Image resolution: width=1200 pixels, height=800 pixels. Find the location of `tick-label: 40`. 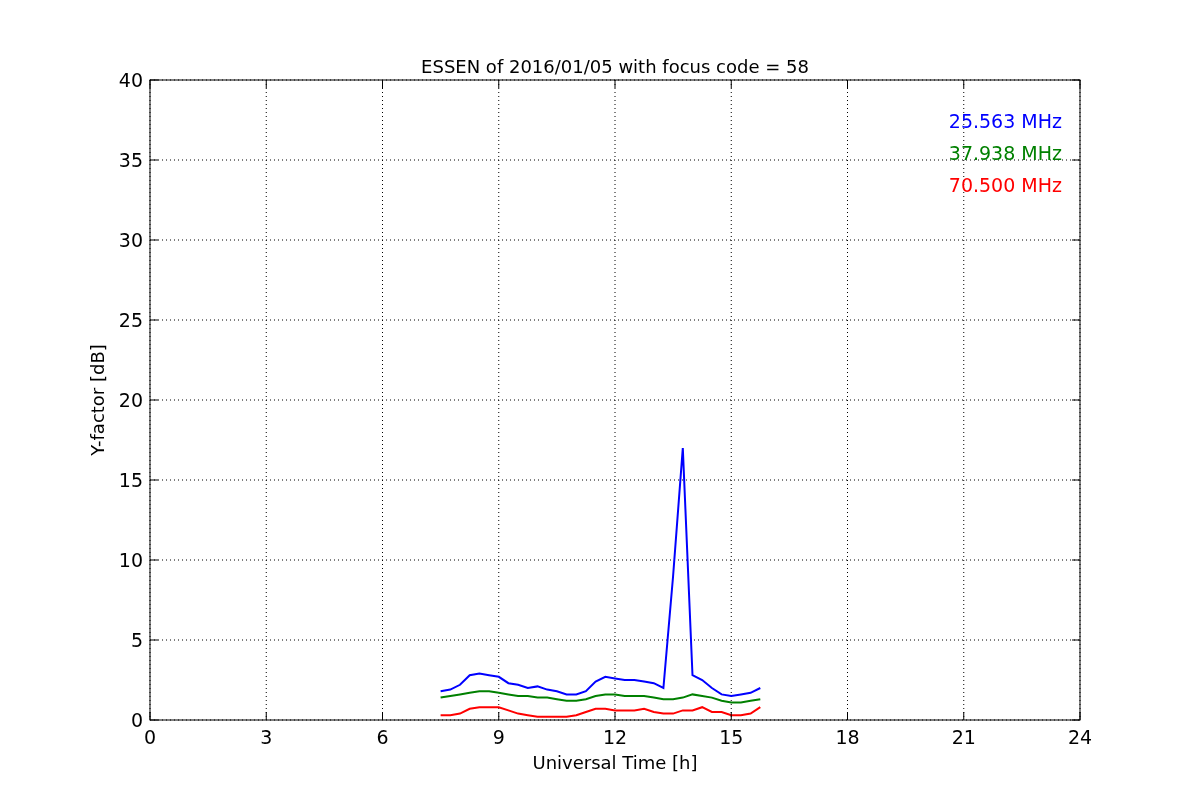

tick-label: 40 is located at coordinates (130, 80).